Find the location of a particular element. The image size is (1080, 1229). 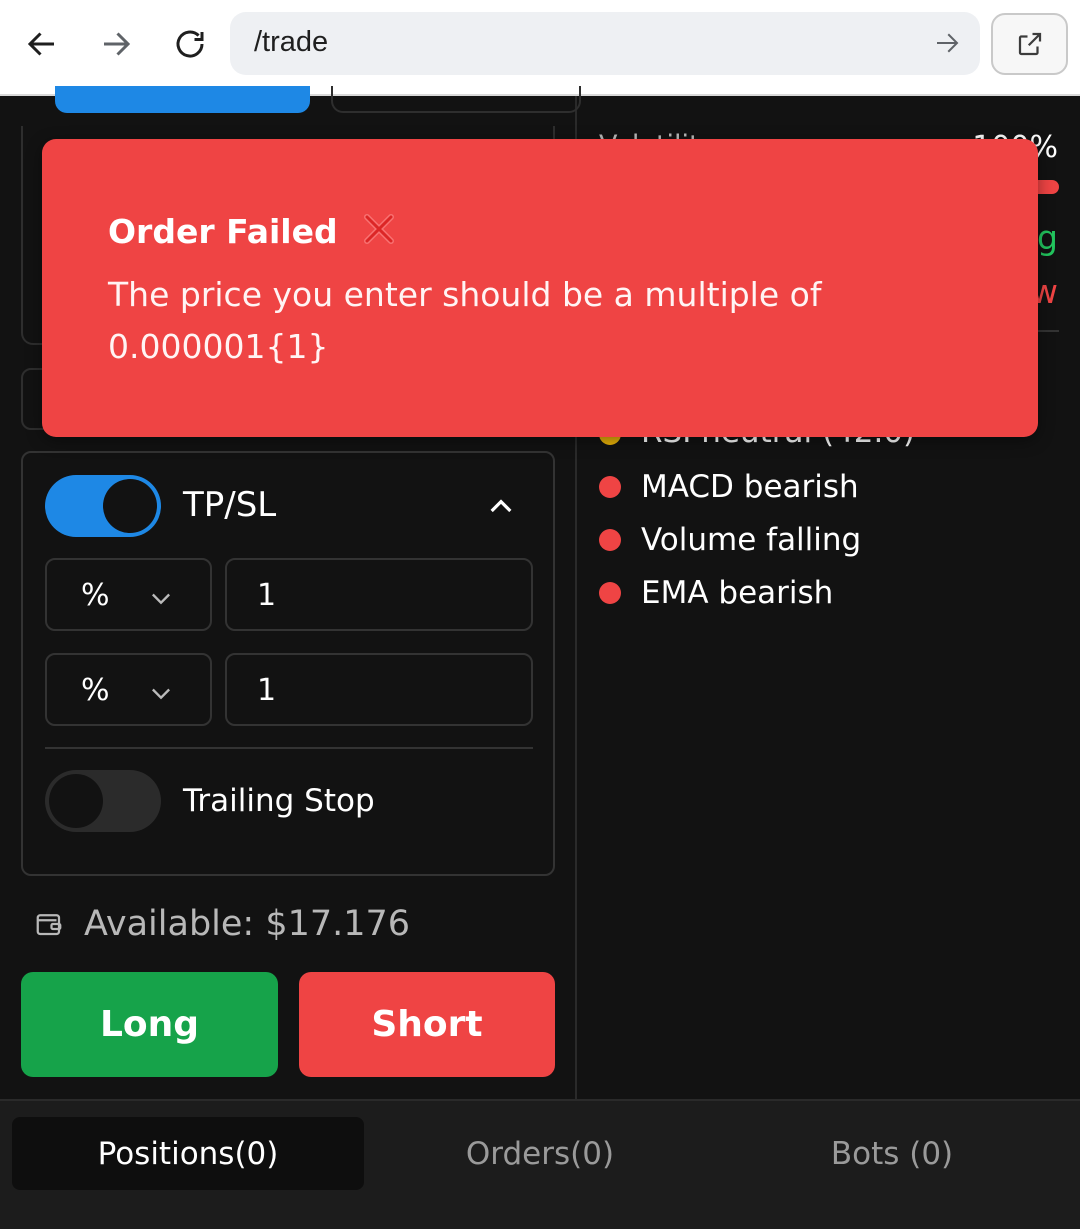

arrow-left-icon is located at coordinates (40, 44).